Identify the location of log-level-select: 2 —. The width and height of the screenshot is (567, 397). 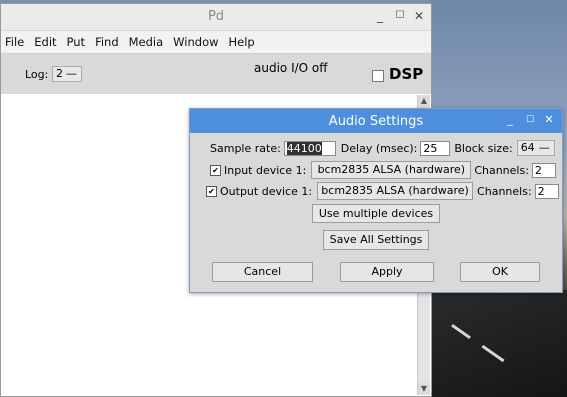
(67, 74).